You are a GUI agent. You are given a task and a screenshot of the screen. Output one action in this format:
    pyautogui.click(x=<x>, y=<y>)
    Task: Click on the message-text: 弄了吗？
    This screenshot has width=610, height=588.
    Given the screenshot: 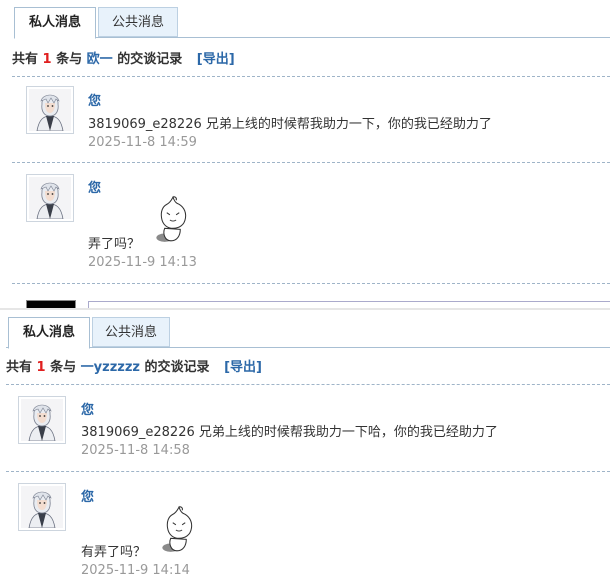 What is the action you would take?
    pyautogui.click(x=114, y=244)
    